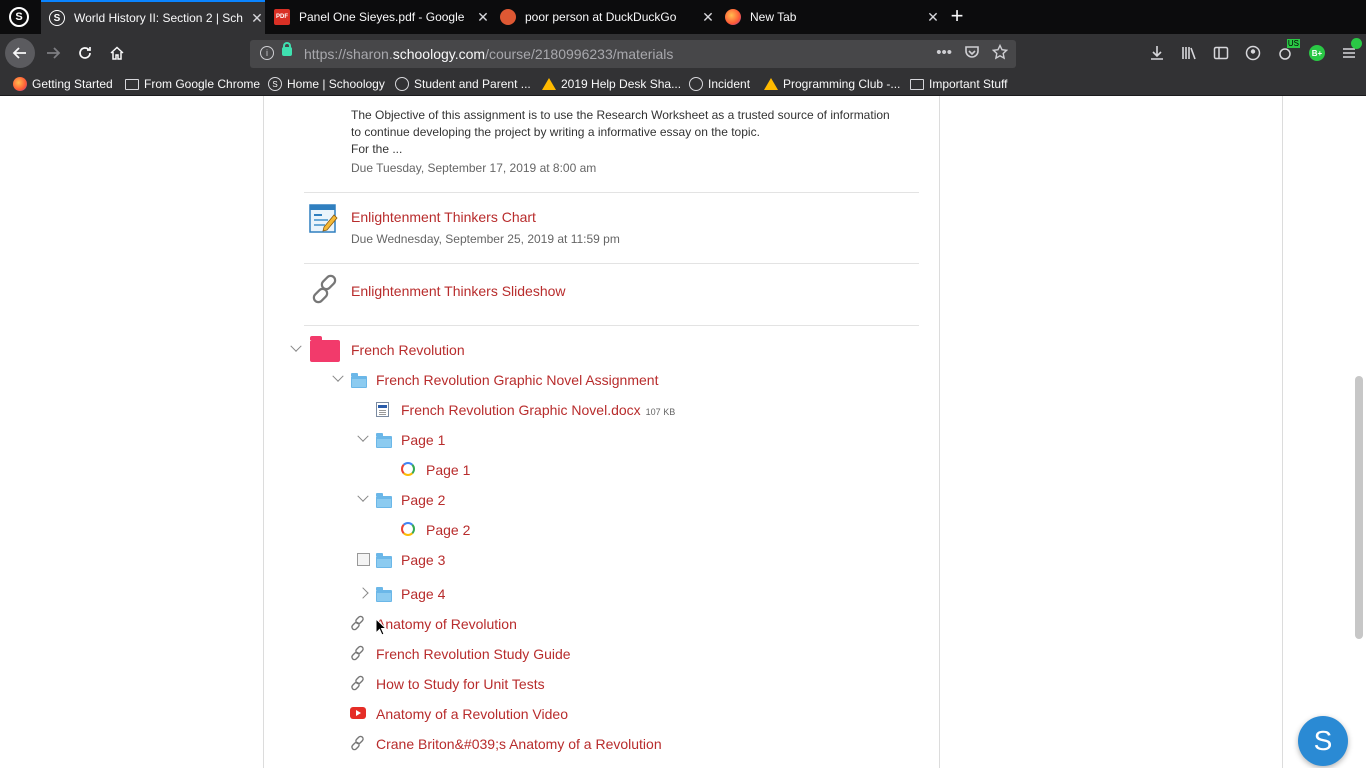 Image resolution: width=1366 pixels, height=768 pixels. Describe the element at coordinates (423, 500) in the screenshot. I see `folder-page-2: Page 2` at that location.